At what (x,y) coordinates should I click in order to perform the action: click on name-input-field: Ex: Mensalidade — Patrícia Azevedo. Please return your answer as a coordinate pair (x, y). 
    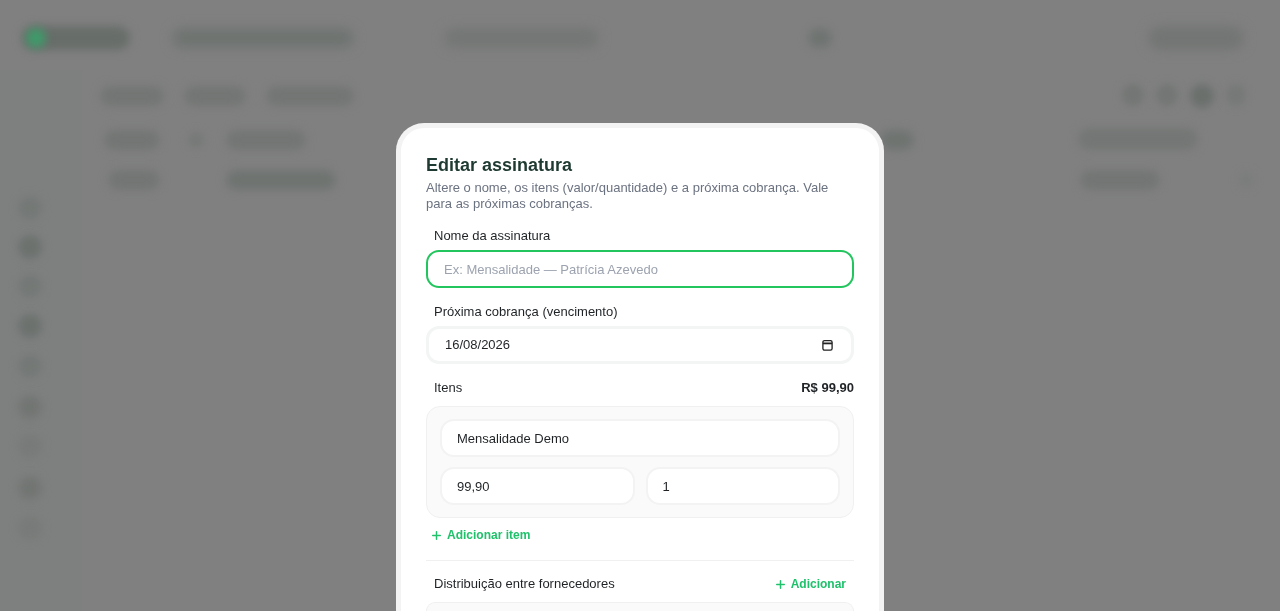
    Looking at the image, I should click on (640, 269).